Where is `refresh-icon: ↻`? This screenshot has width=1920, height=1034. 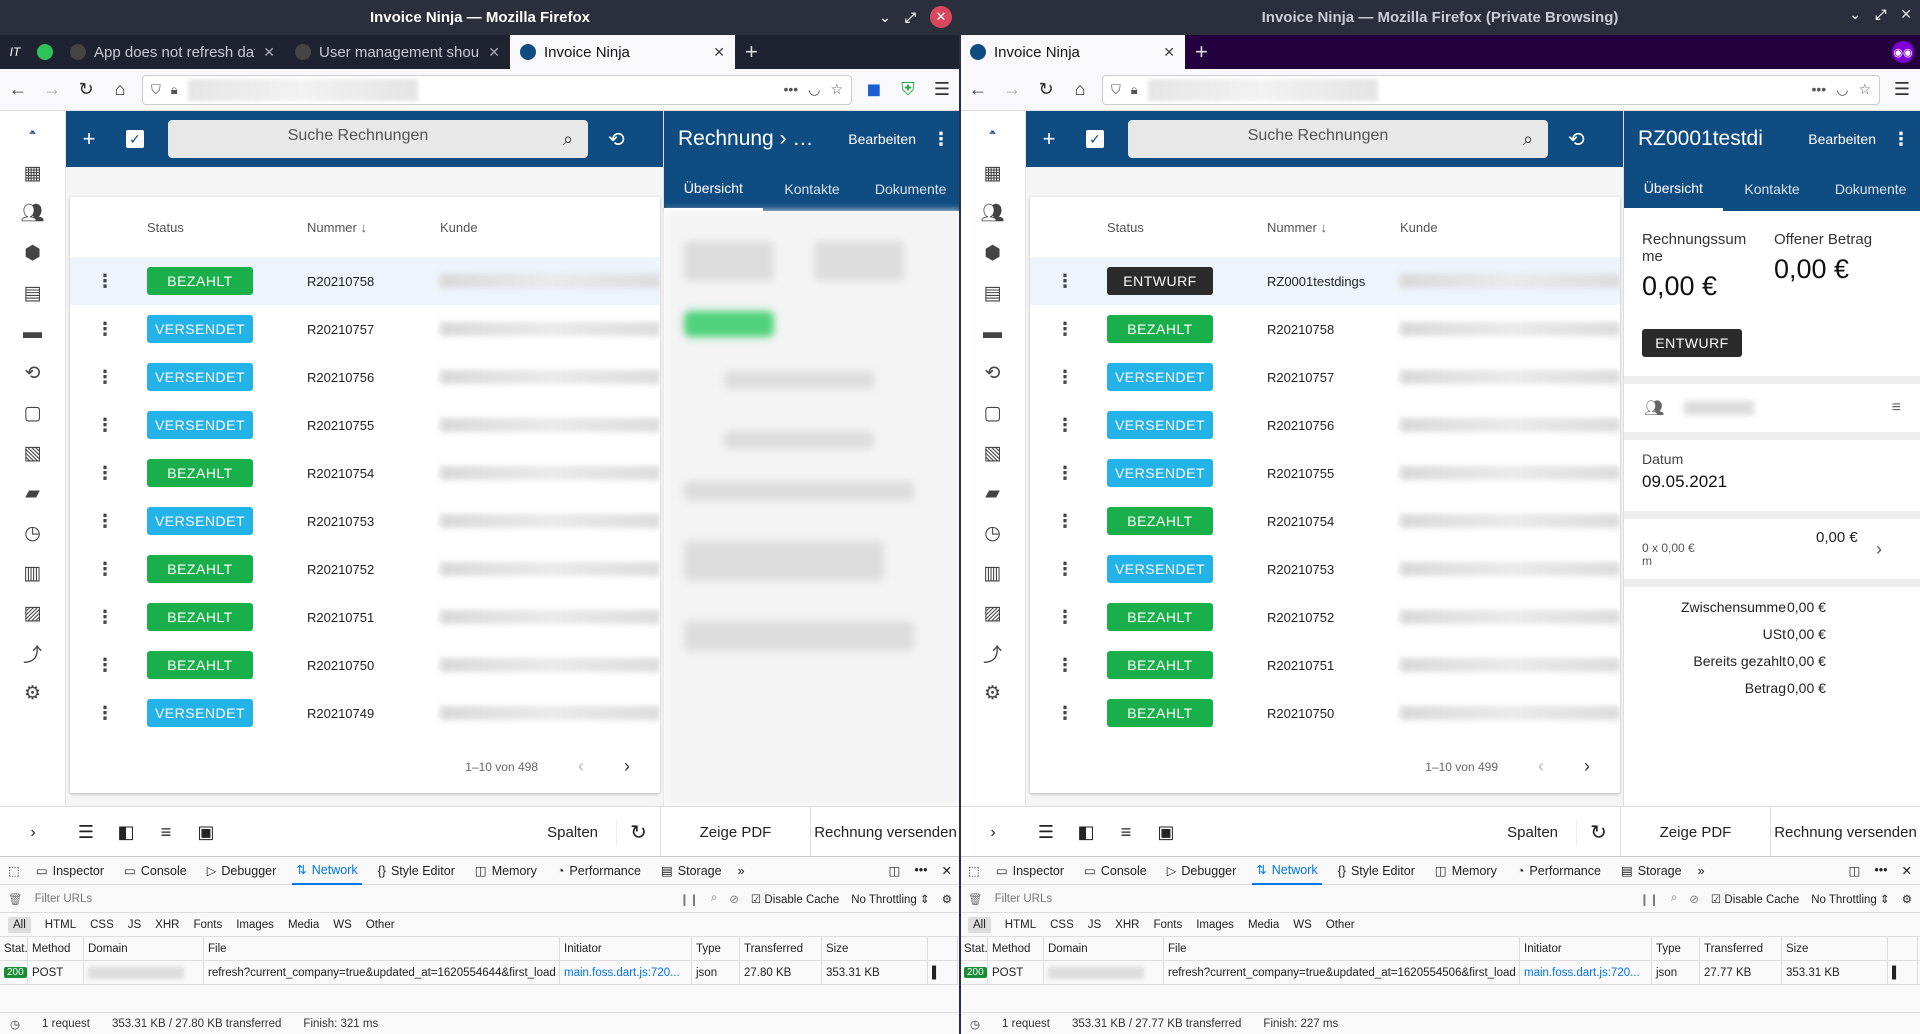
refresh-icon: ↻ is located at coordinates (1598, 832).